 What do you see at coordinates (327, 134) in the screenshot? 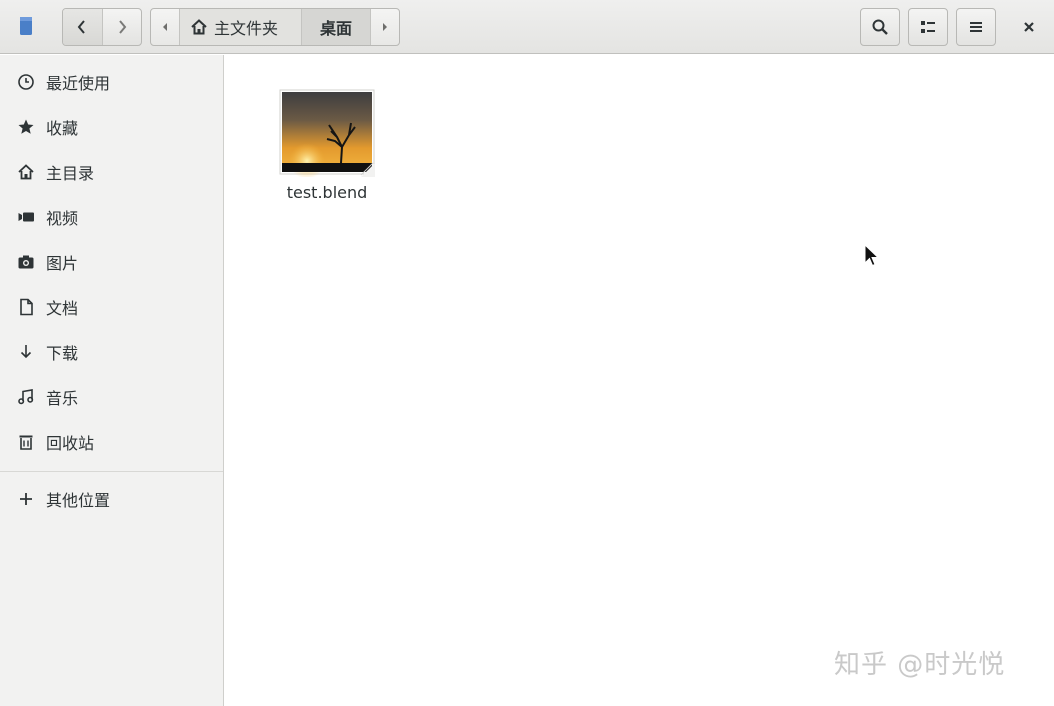
I see `image-thumbnail-icon` at bounding box center [327, 134].